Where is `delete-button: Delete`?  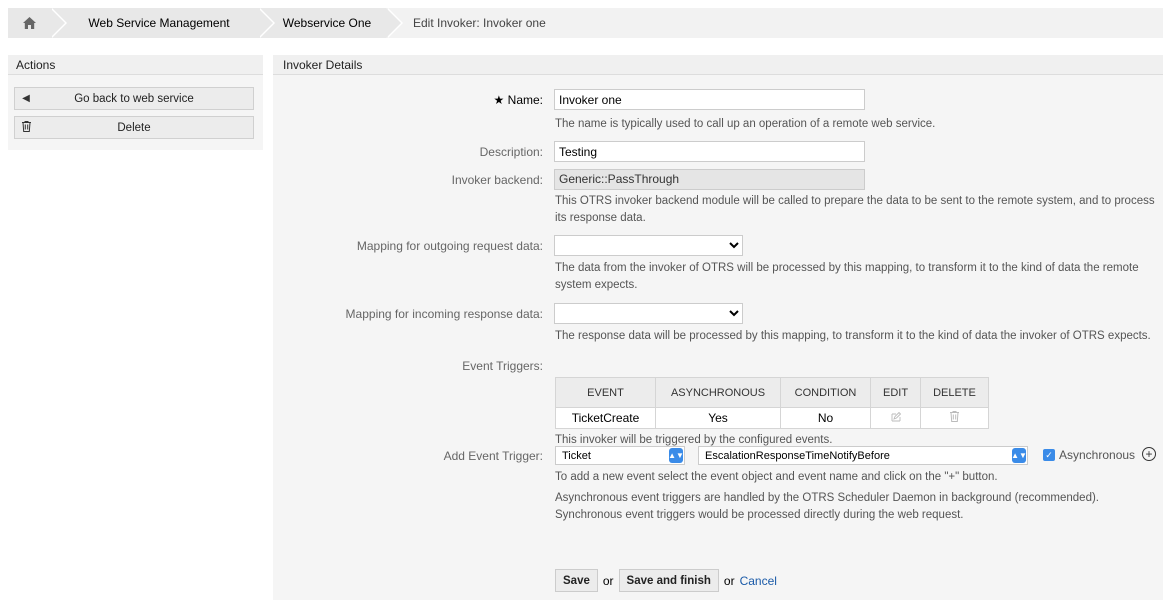 delete-button: Delete is located at coordinates (134, 127).